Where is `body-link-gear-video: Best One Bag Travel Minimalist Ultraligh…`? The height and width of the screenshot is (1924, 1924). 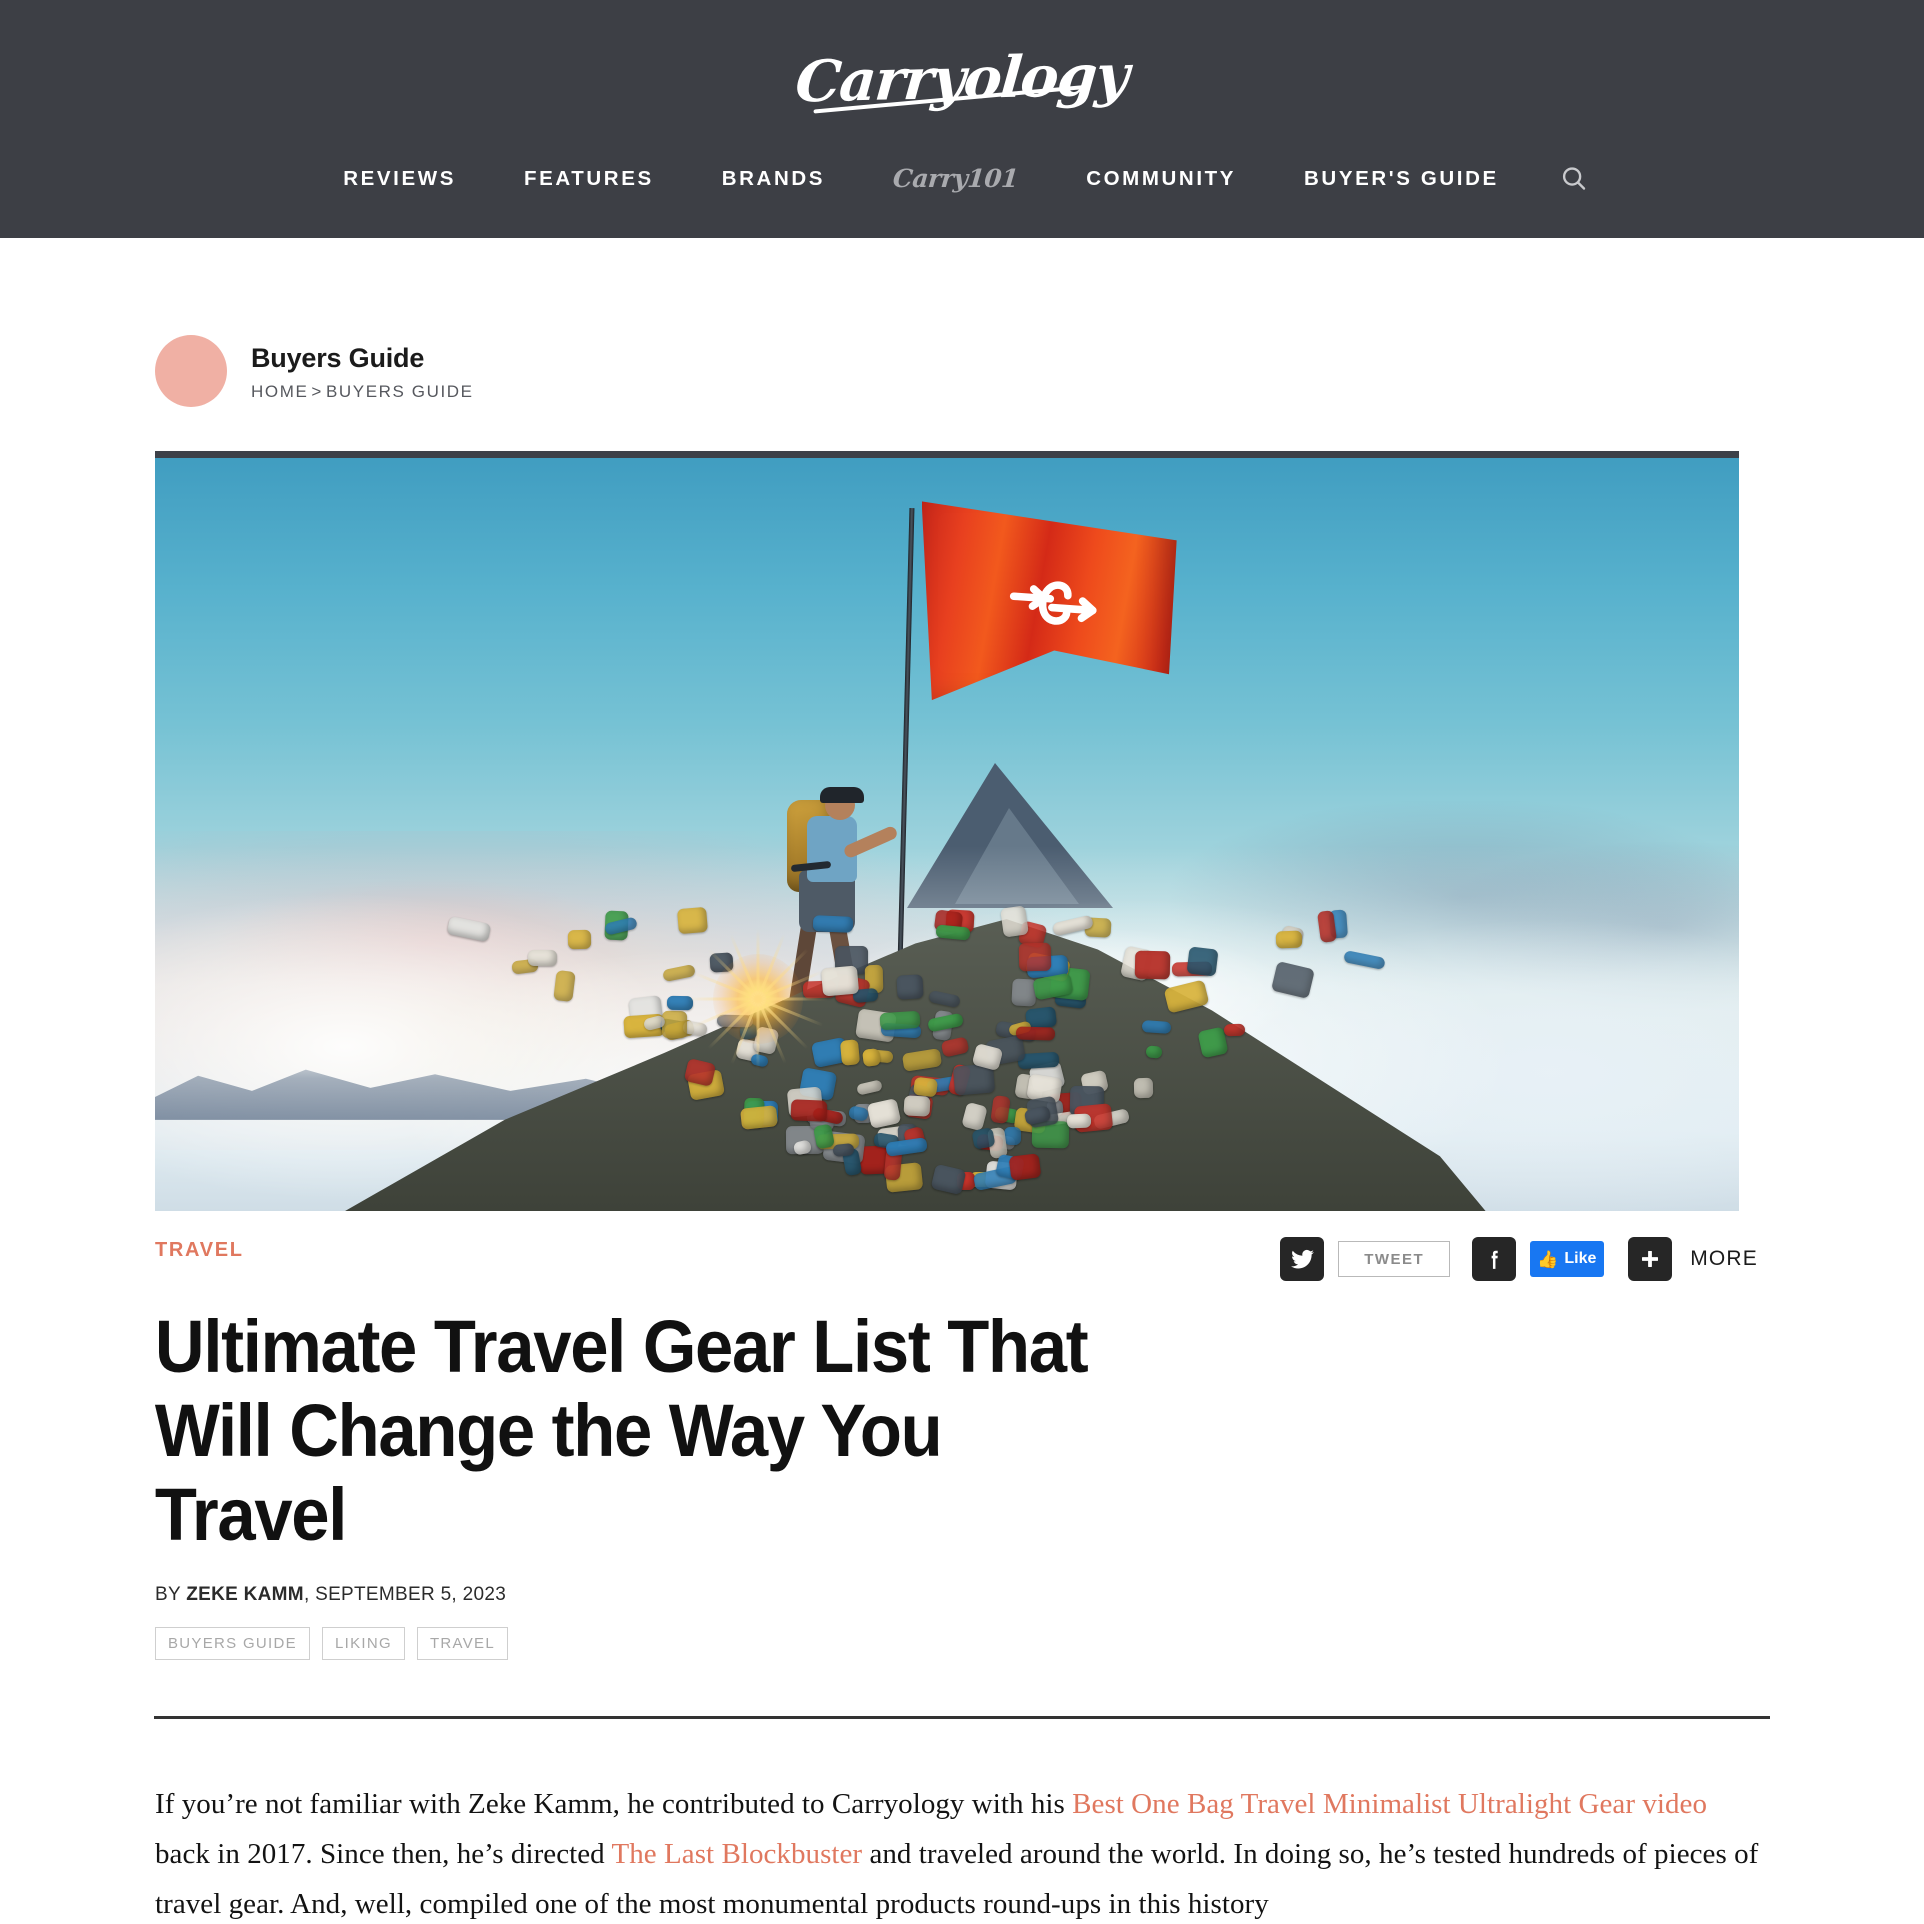 body-link-gear-video: Best One Bag Travel Minimalist Ultraligh… is located at coordinates (1389, 1804).